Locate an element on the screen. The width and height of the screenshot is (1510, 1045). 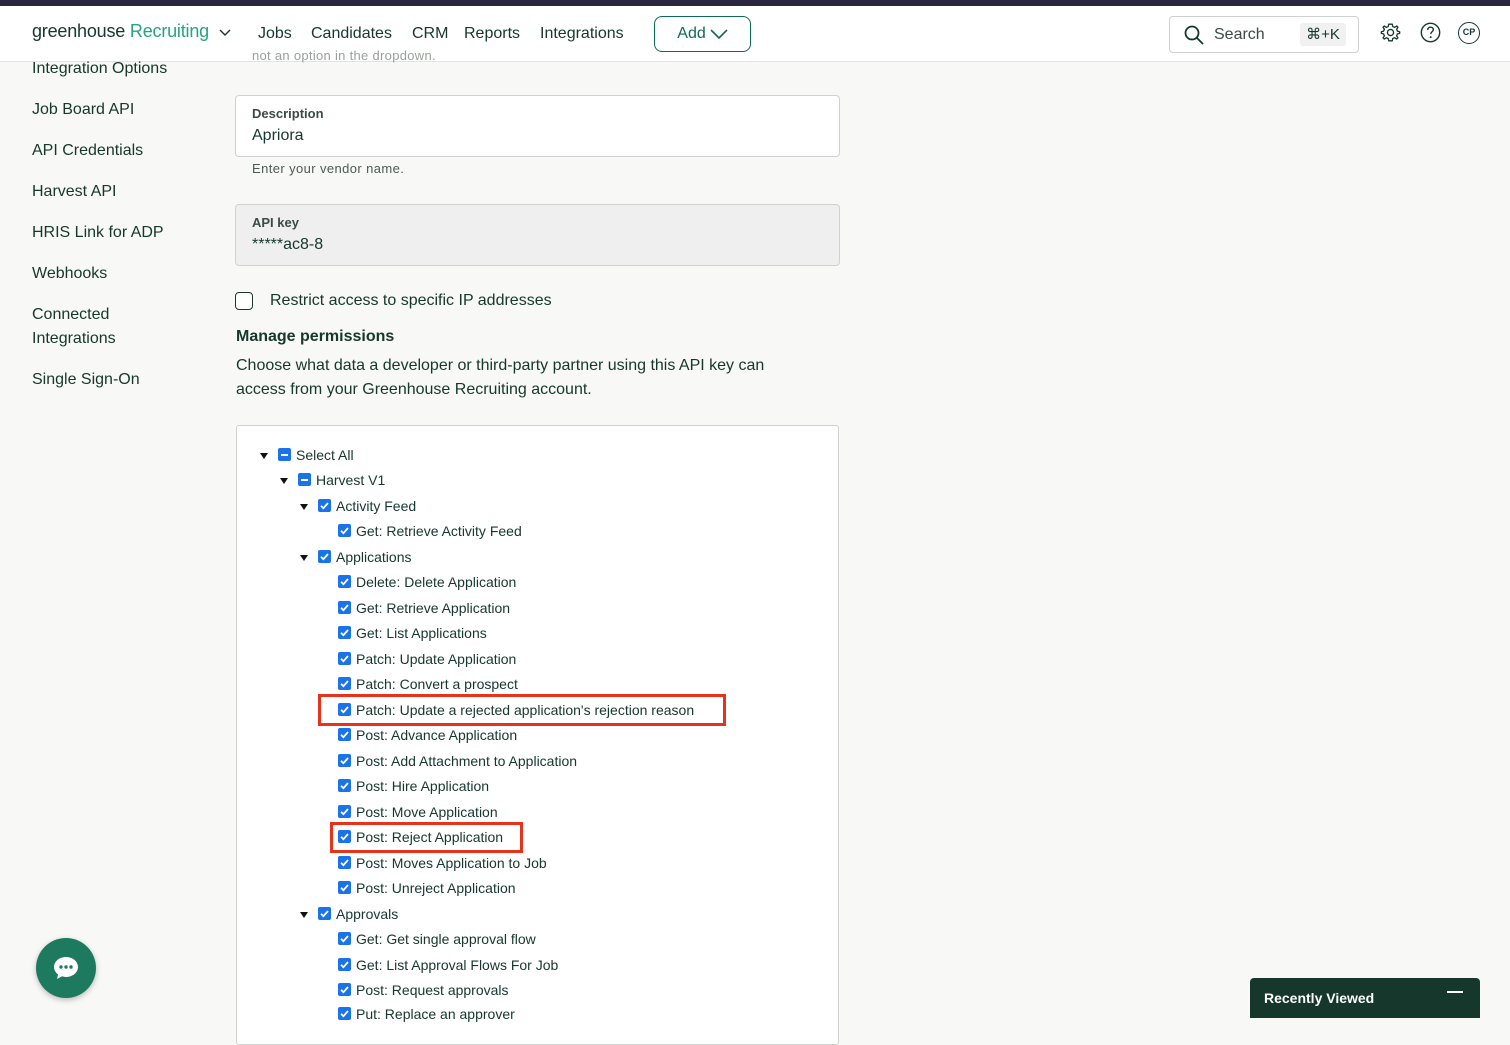
sidebar-item-single-sign-on: Single Sign-On is located at coordinates (86, 380).